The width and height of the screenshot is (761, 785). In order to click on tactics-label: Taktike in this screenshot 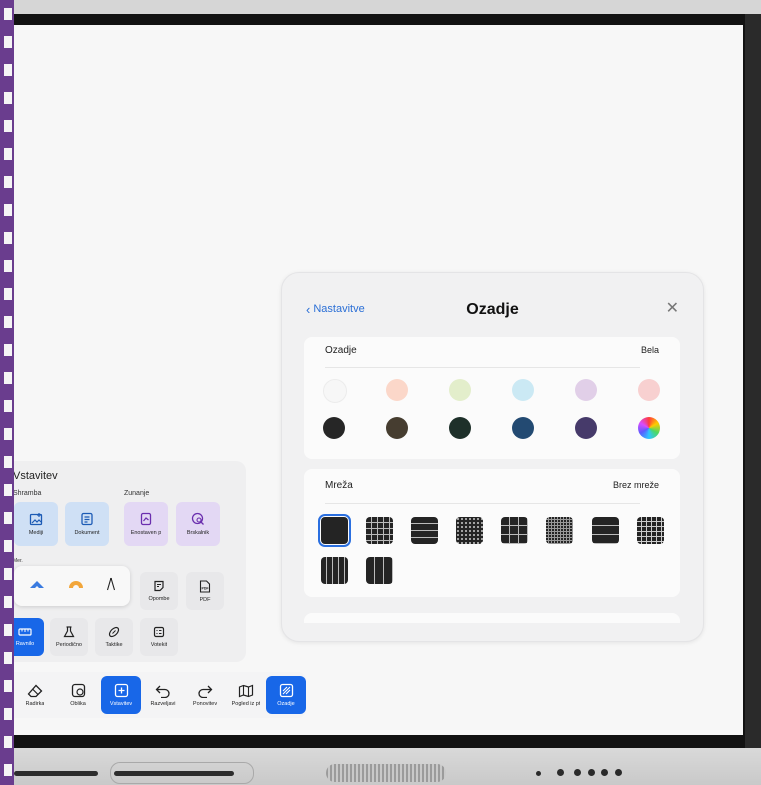, I will do `click(114, 645)`.